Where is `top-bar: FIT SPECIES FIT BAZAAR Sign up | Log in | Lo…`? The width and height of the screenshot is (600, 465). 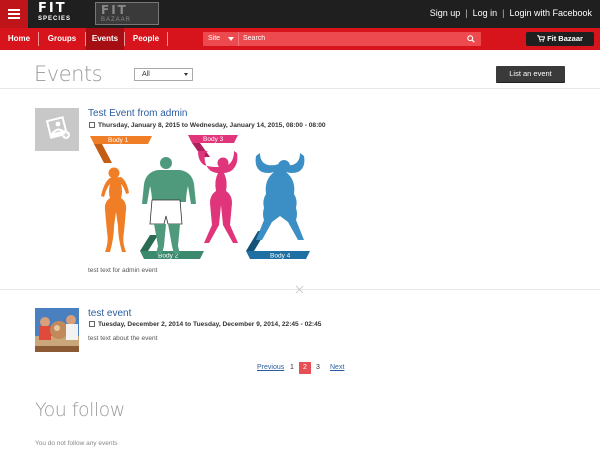 top-bar: FIT SPECIES FIT BAZAAR Sign up | Log in | Lo… is located at coordinates (300, 14).